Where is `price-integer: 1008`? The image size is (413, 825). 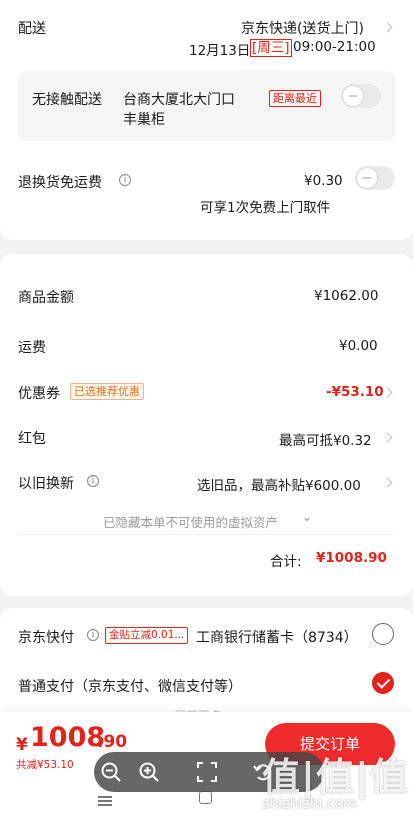
price-integer: 1008 is located at coordinates (68, 737).